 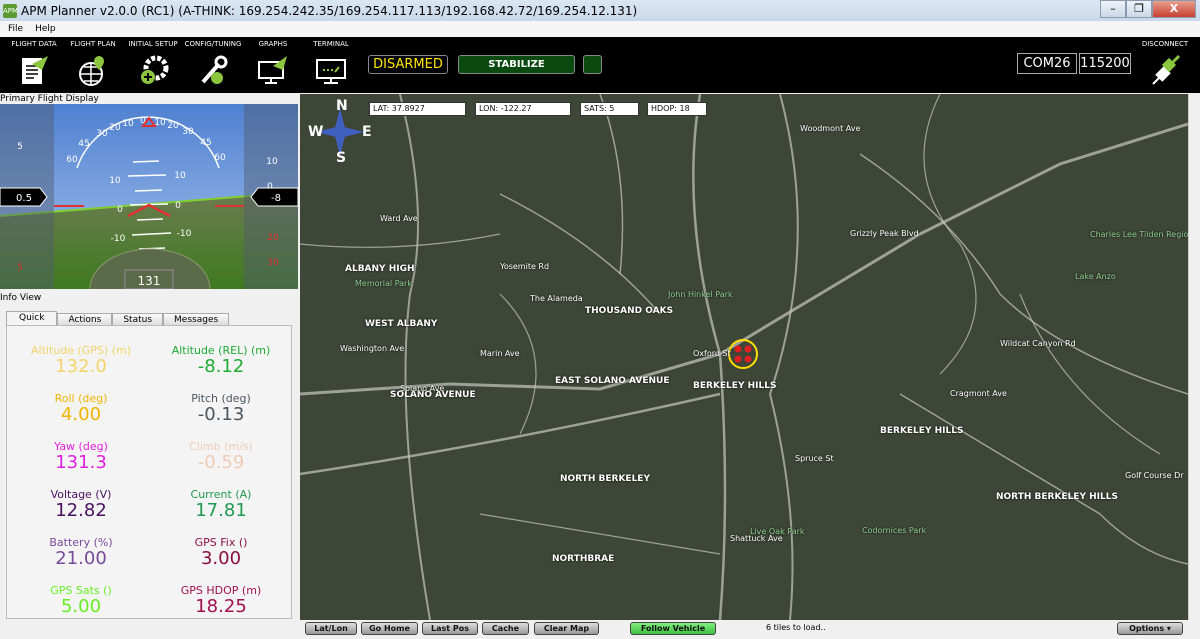 What do you see at coordinates (184, 234) in the screenshot?
I see `pitch-label: -10` at bounding box center [184, 234].